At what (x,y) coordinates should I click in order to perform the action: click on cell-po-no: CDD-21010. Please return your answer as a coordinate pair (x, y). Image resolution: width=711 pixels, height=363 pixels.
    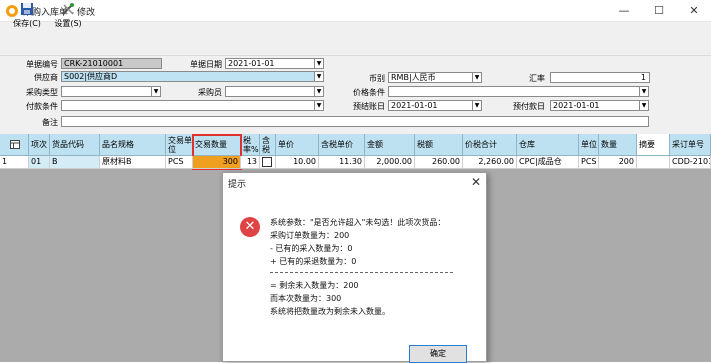
    Looking at the image, I should click on (690, 162).